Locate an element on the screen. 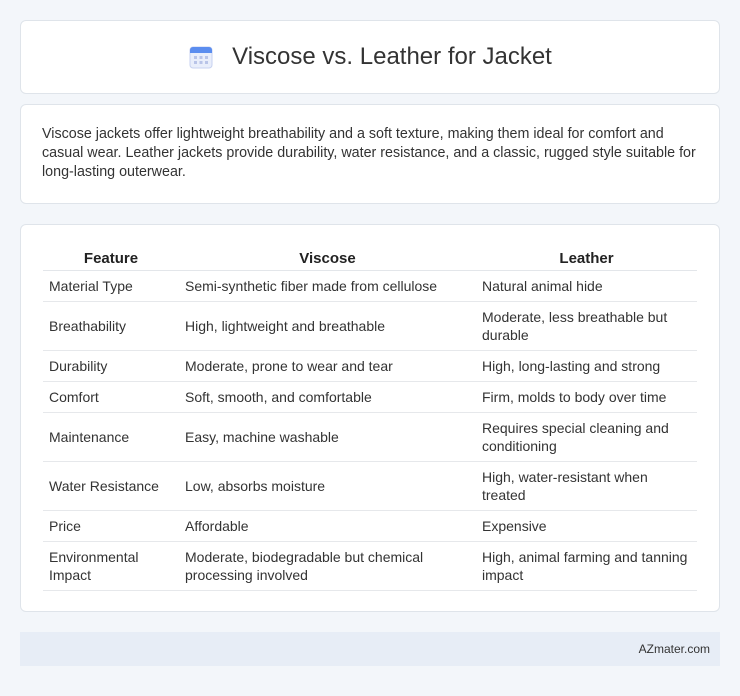 The height and width of the screenshot is (696, 740). table-row: Price Affordable Expensive is located at coordinates (370, 526).